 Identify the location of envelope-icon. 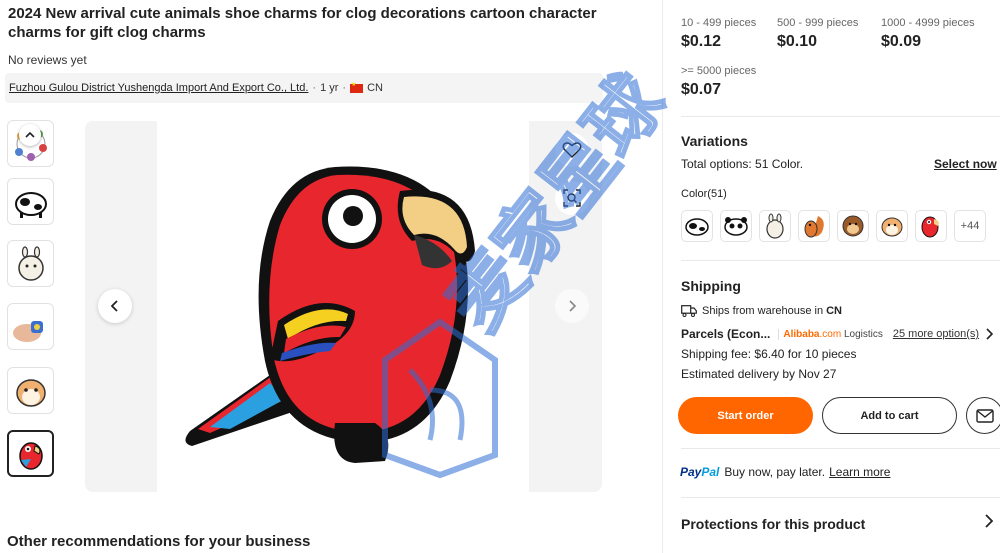
(984, 415).